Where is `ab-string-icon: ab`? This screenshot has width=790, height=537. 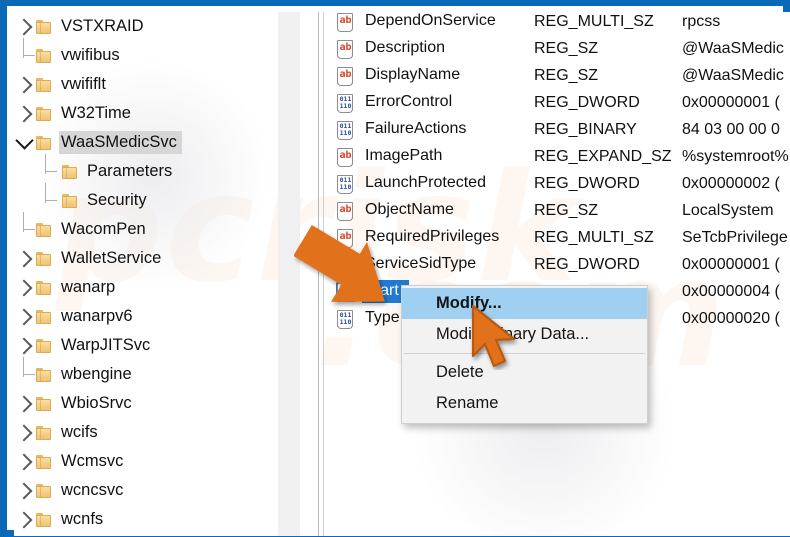
ab-string-icon: ab is located at coordinates (346, 238).